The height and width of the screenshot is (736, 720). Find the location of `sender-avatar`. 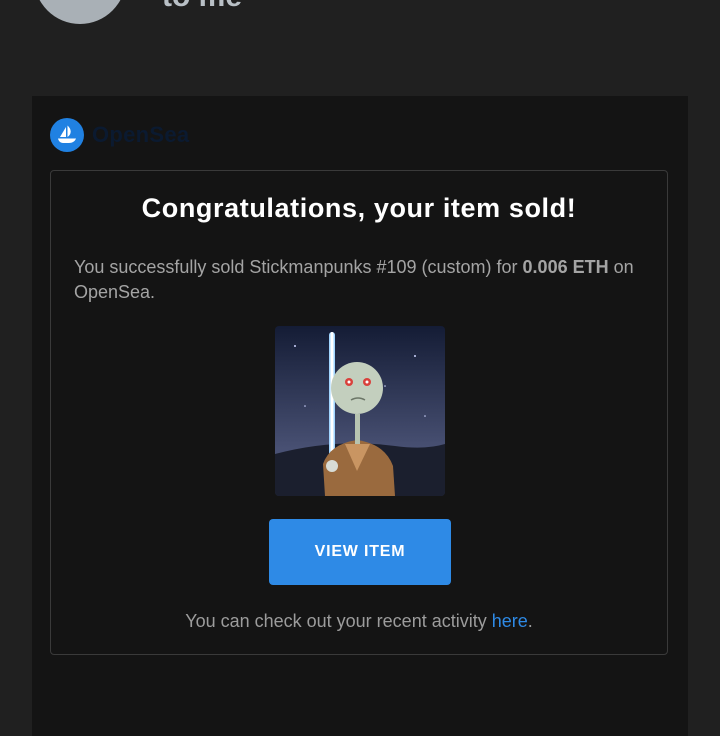

sender-avatar is located at coordinates (80, 12).